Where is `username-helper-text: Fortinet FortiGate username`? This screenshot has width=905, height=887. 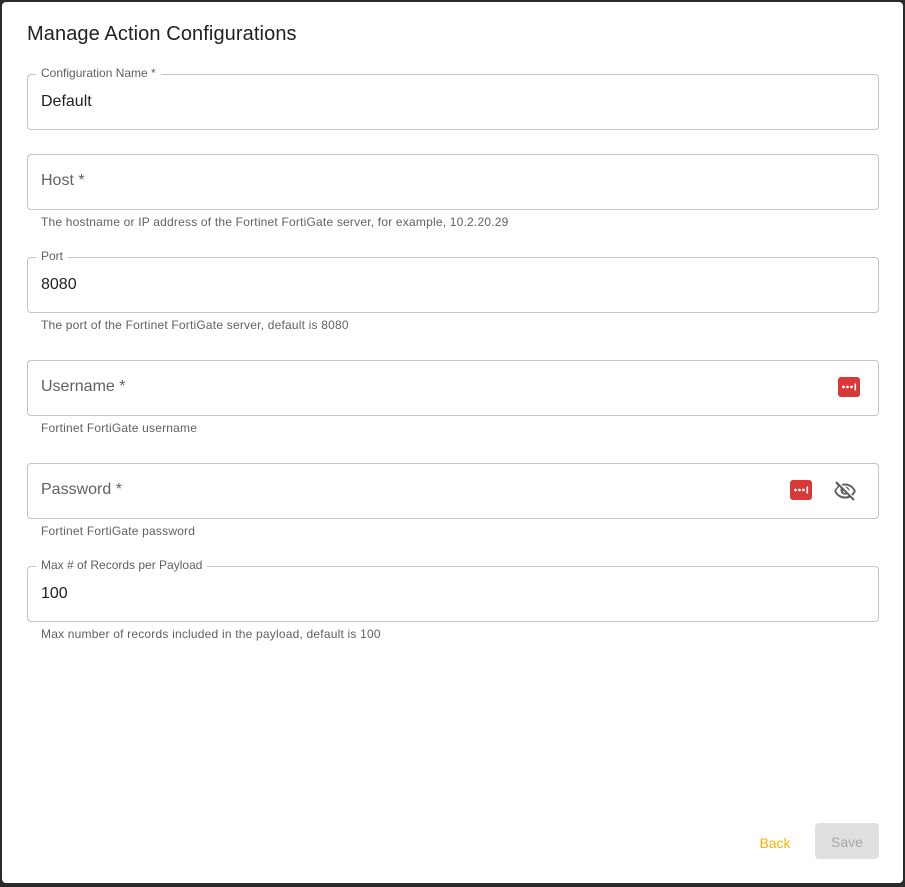
username-helper-text: Fortinet FortiGate username is located at coordinates (119, 428).